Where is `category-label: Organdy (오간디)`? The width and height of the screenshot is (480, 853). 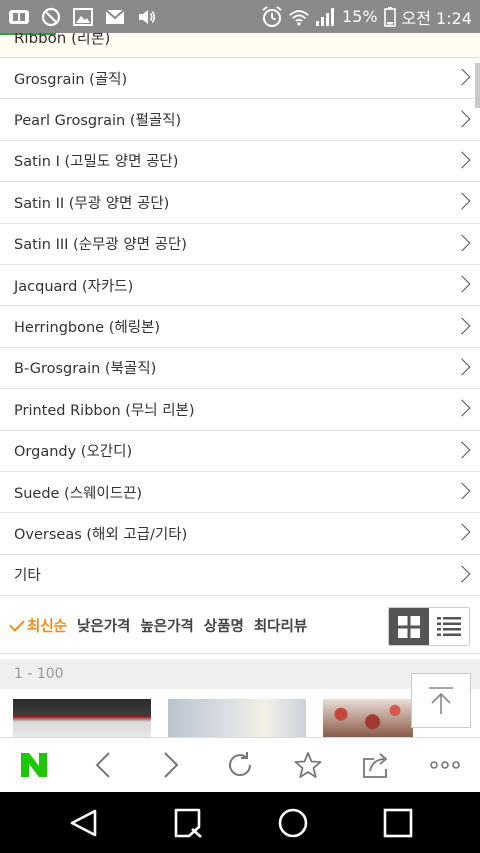
category-label: Organdy (오간디) is located at coordinates (73, 452).